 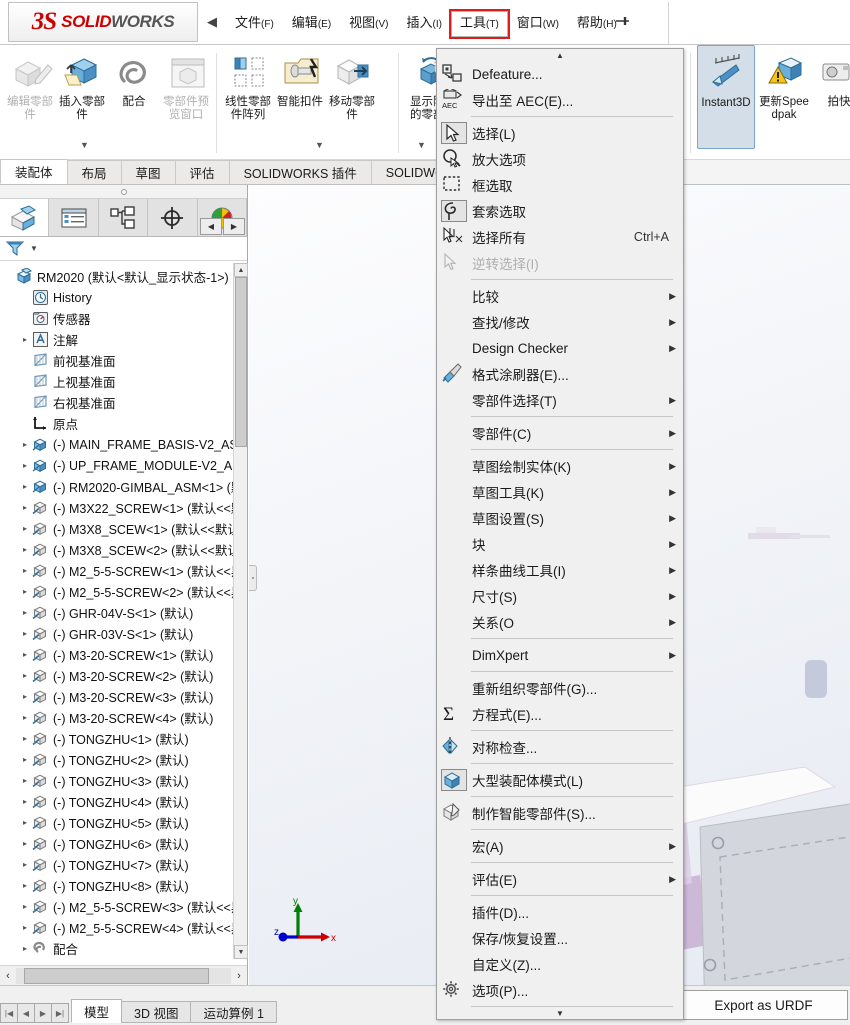 What do you see at coordinates (560, 879) in the screenshot?
I see `menu-item-e: 评估(E) ▶` at bounding box center [560, 879].